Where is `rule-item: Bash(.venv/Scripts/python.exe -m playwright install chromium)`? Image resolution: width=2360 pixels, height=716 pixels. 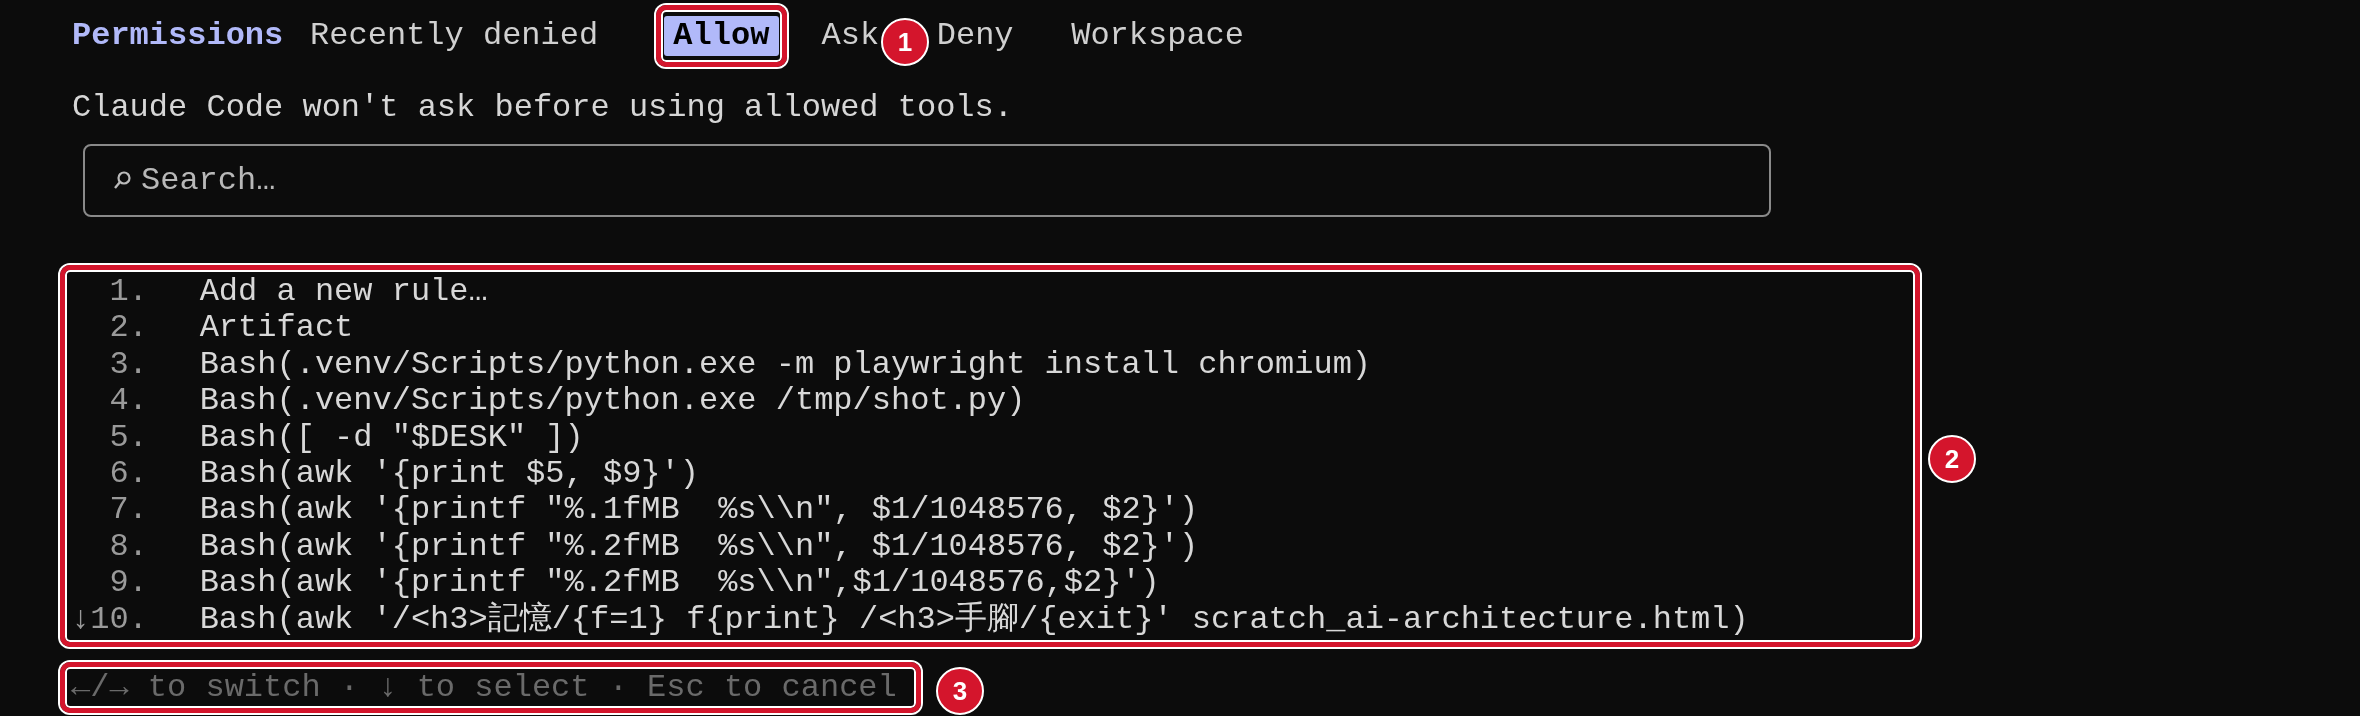
rule-item: Bash(.venv/Scripts/python.exe -m playwright install chromium) is located at coordinates (785, 364).